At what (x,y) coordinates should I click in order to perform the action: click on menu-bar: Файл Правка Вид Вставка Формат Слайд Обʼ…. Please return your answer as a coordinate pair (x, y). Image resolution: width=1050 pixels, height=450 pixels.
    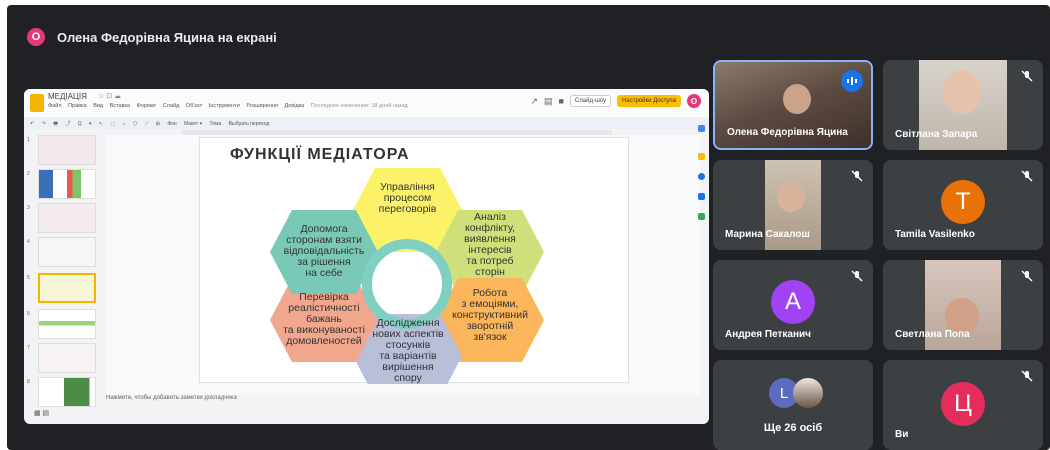
    Looking at the image, I should click on (230, 106).